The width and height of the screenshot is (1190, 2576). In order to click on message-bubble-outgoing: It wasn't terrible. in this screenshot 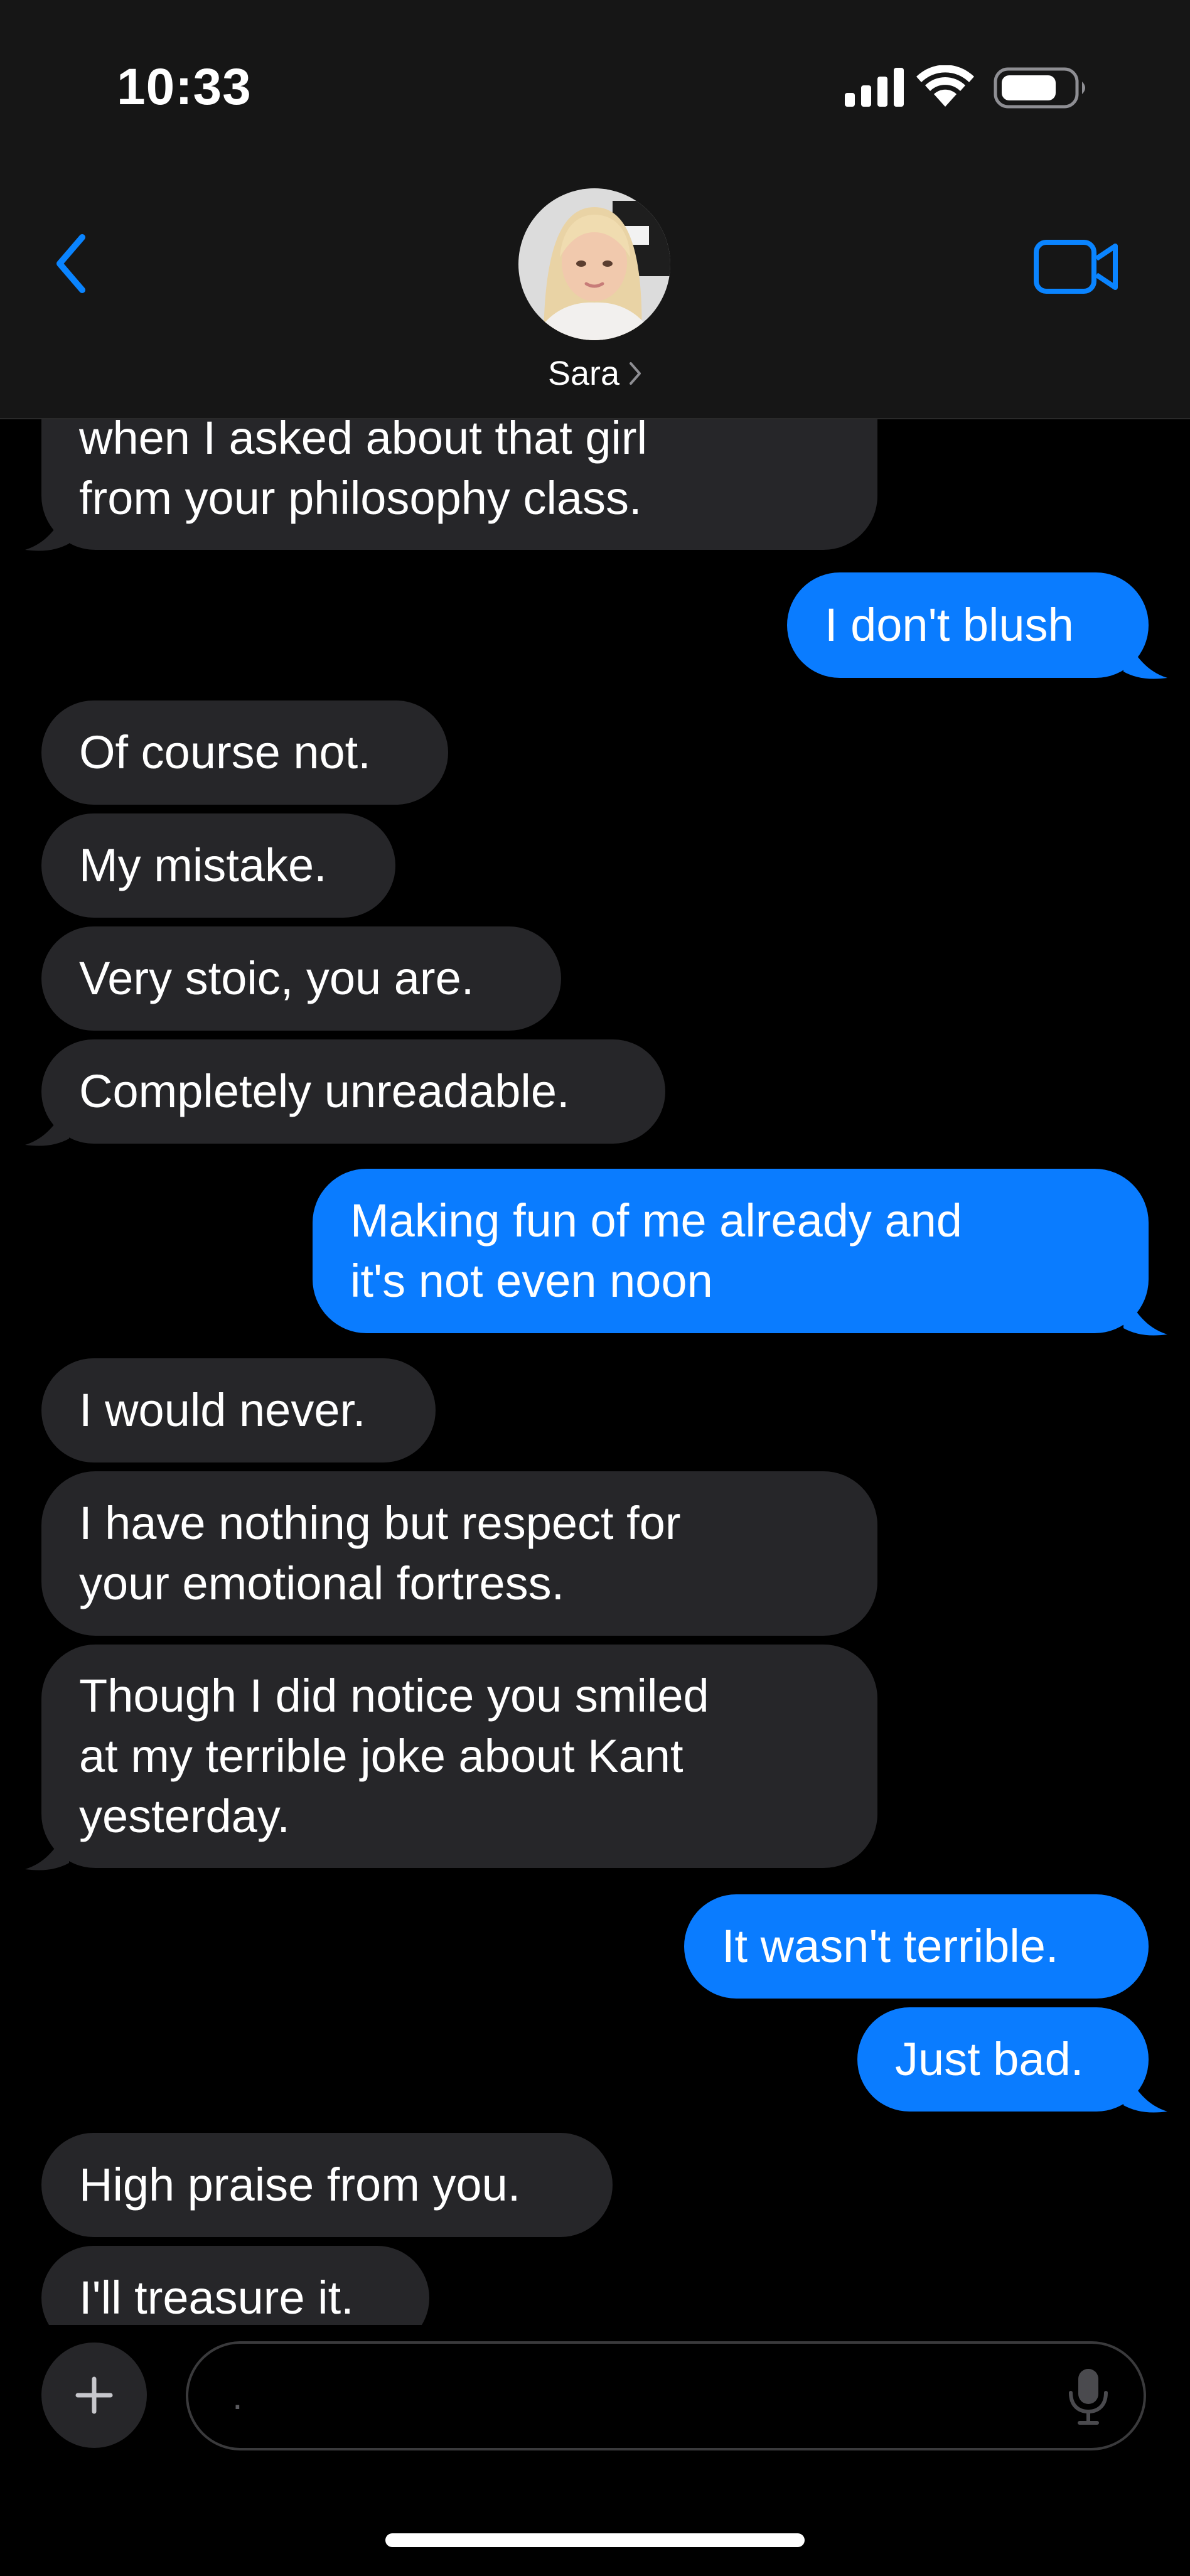, I will do `click(917, 1946)`.